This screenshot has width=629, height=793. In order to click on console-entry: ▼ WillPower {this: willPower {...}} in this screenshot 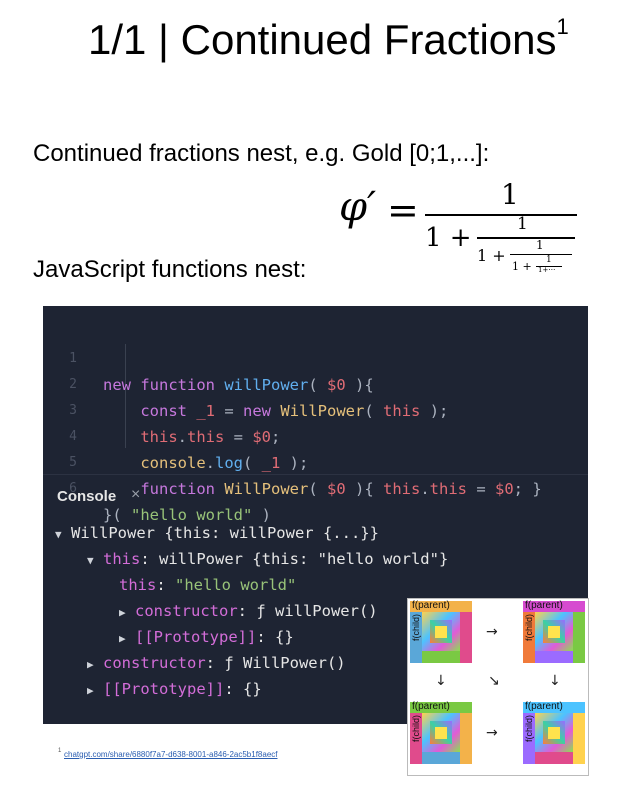, I will do `click(217, 533)`.